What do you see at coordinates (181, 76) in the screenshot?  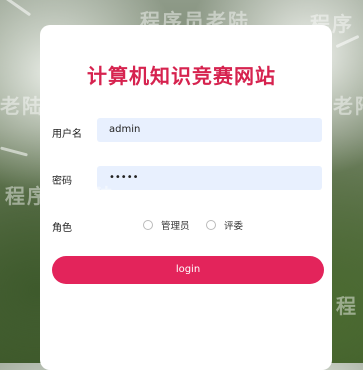 I see `page-title: 计算机知识竞赛网站` at bounding box center [181, 76].